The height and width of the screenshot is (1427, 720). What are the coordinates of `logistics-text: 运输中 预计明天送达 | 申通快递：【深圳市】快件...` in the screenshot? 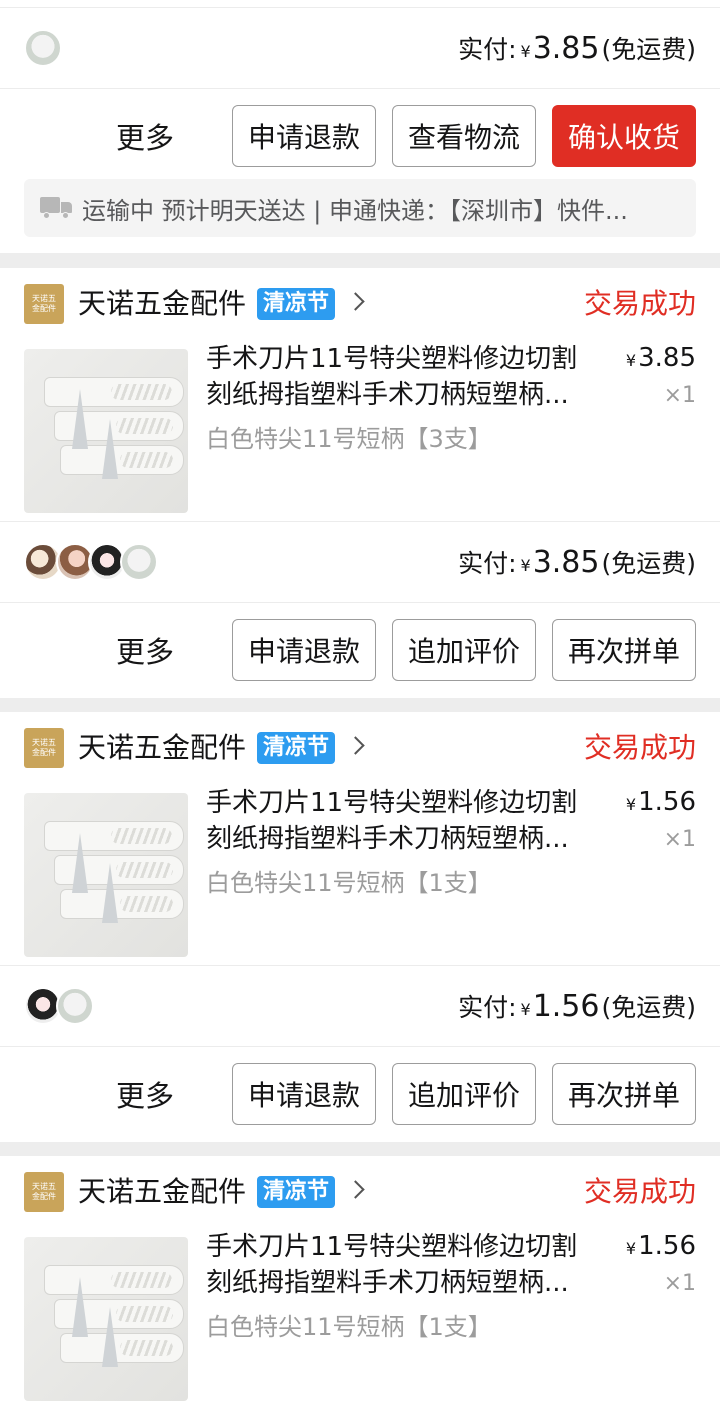 It's located at (355, 210).